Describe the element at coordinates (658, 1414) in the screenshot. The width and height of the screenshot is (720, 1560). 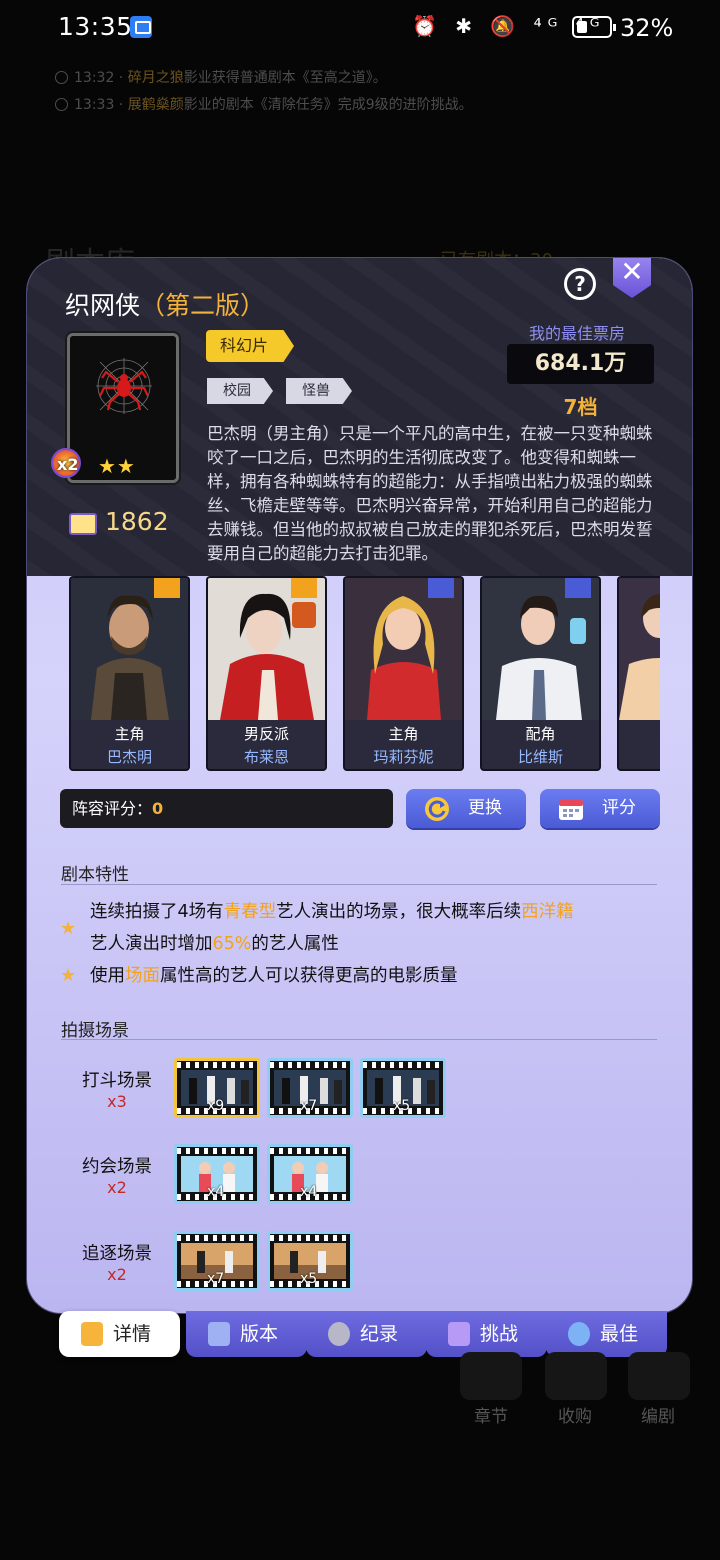
I see `bottom-nav-writer: 编剧` at that location.